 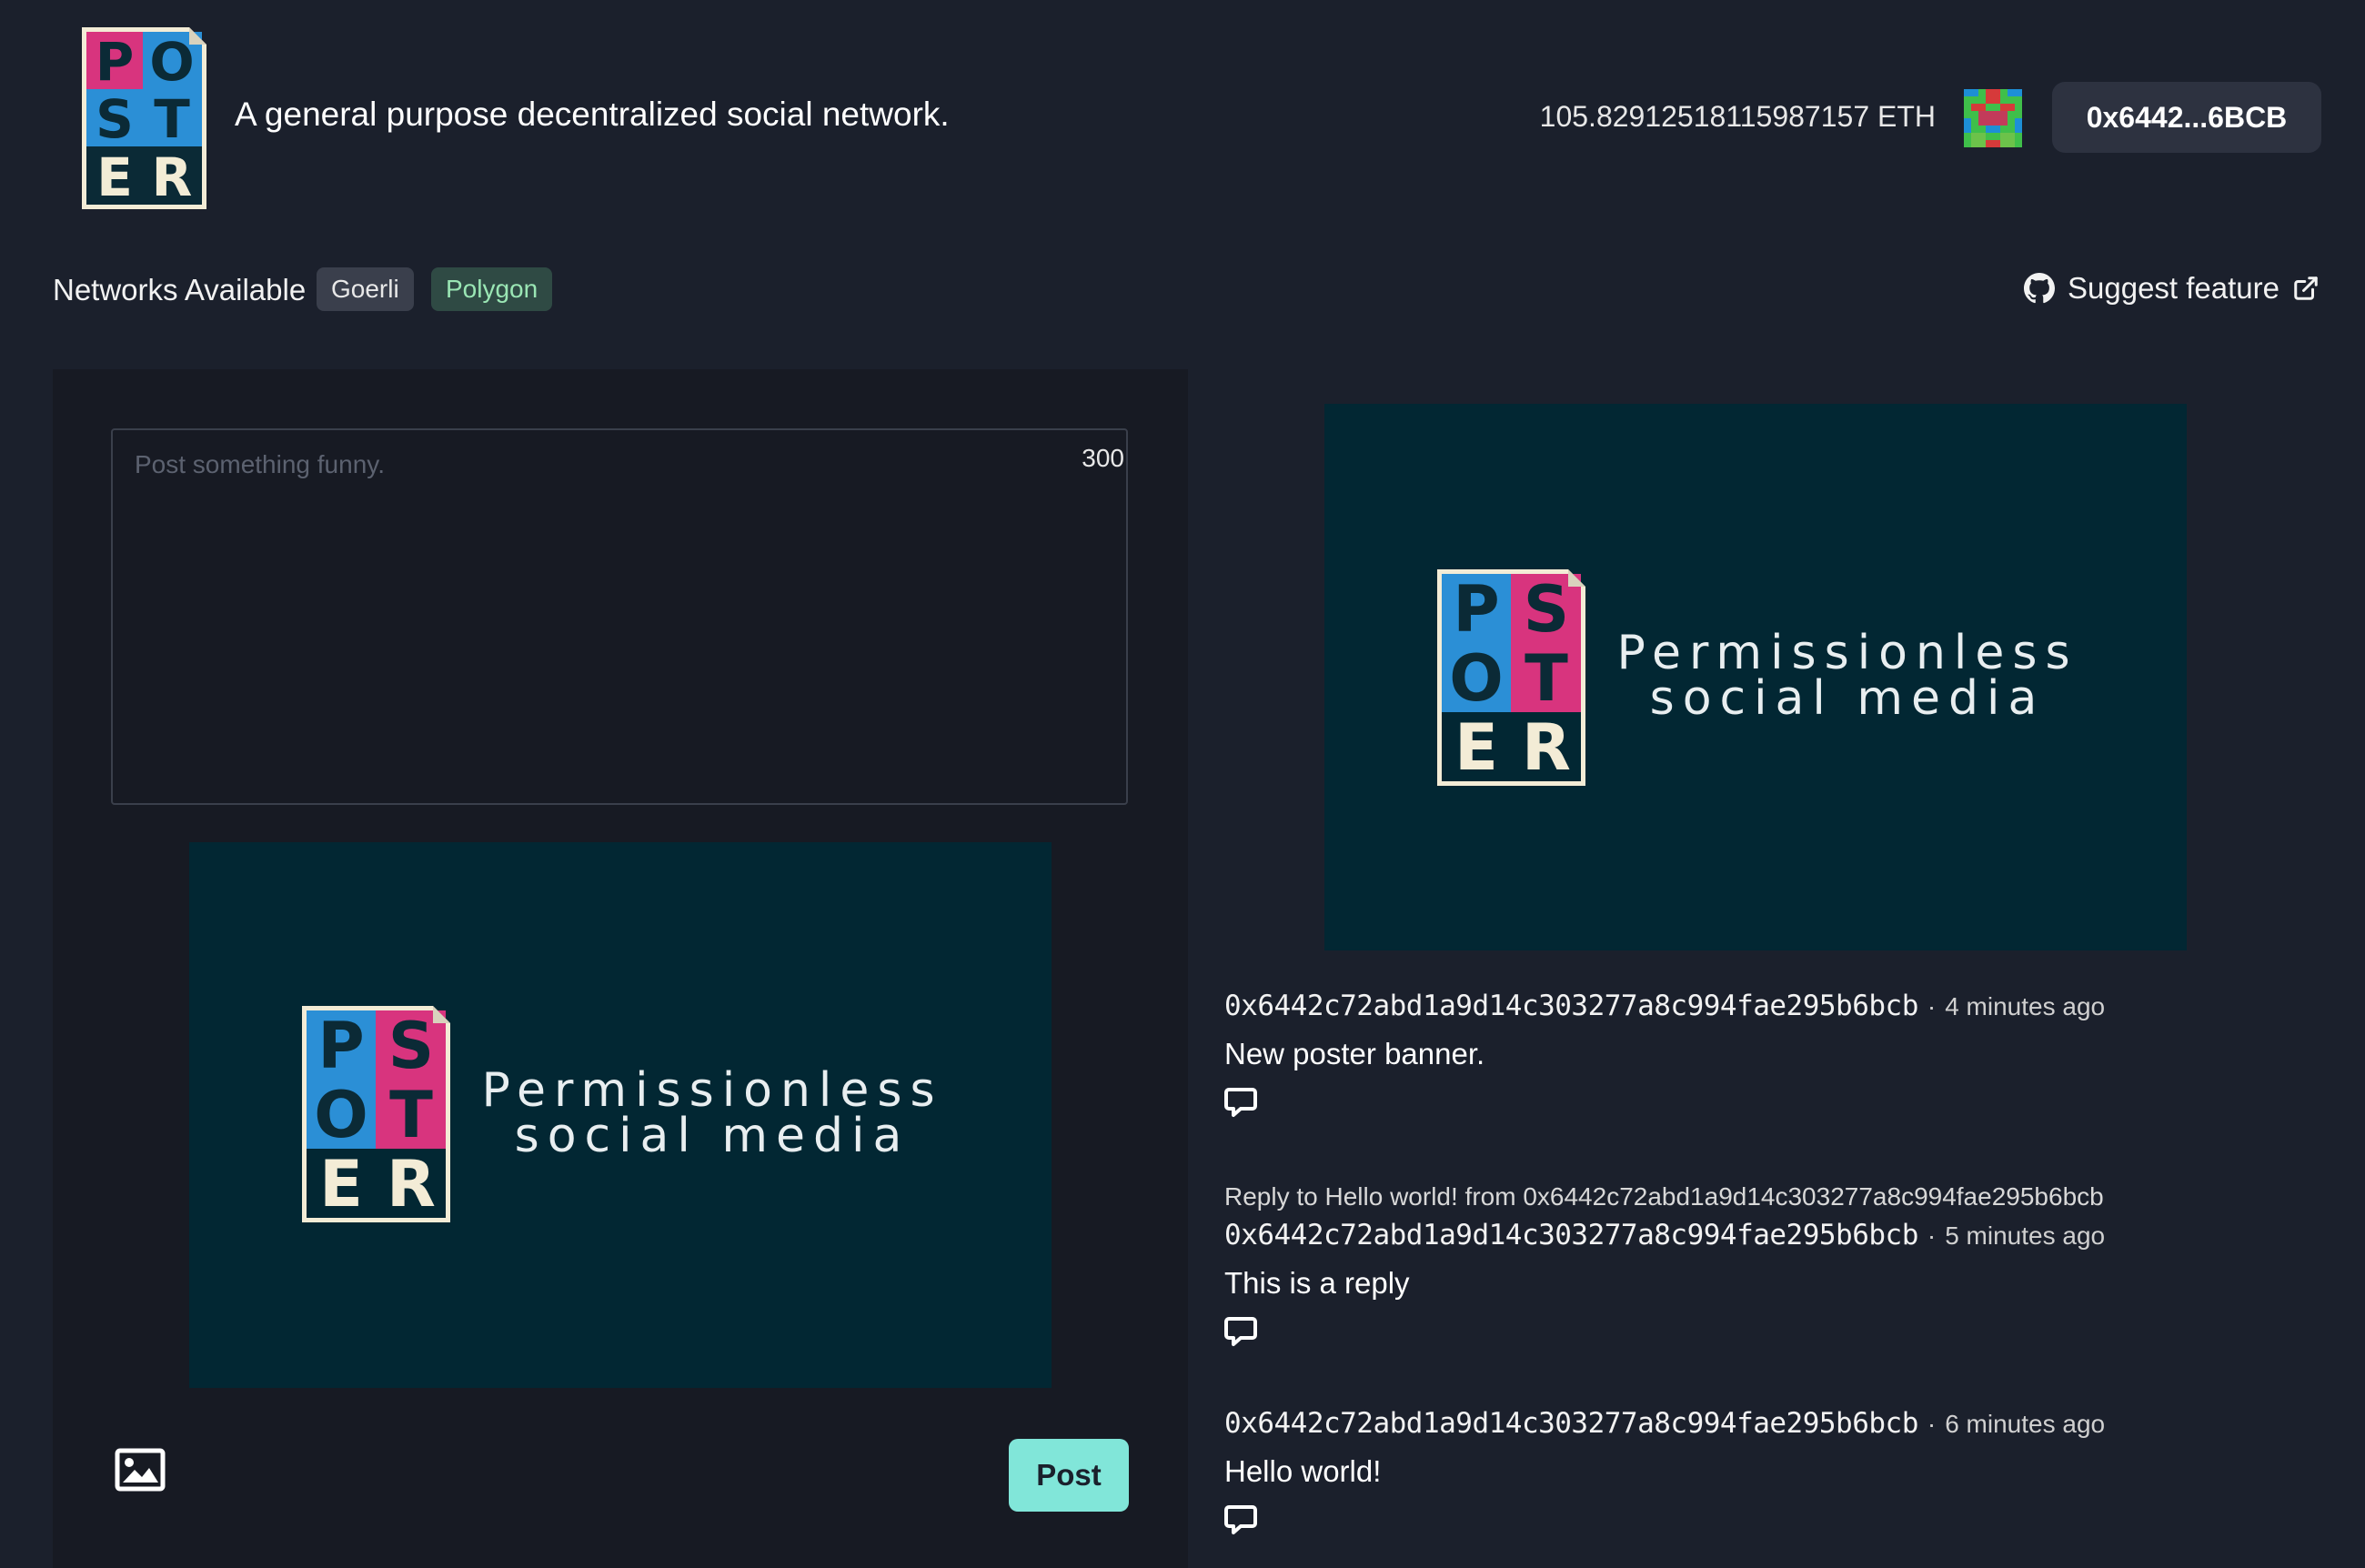 I want to click on eth-balance: 105.82912518115987157 ETH, so click(x=1737, y=116).